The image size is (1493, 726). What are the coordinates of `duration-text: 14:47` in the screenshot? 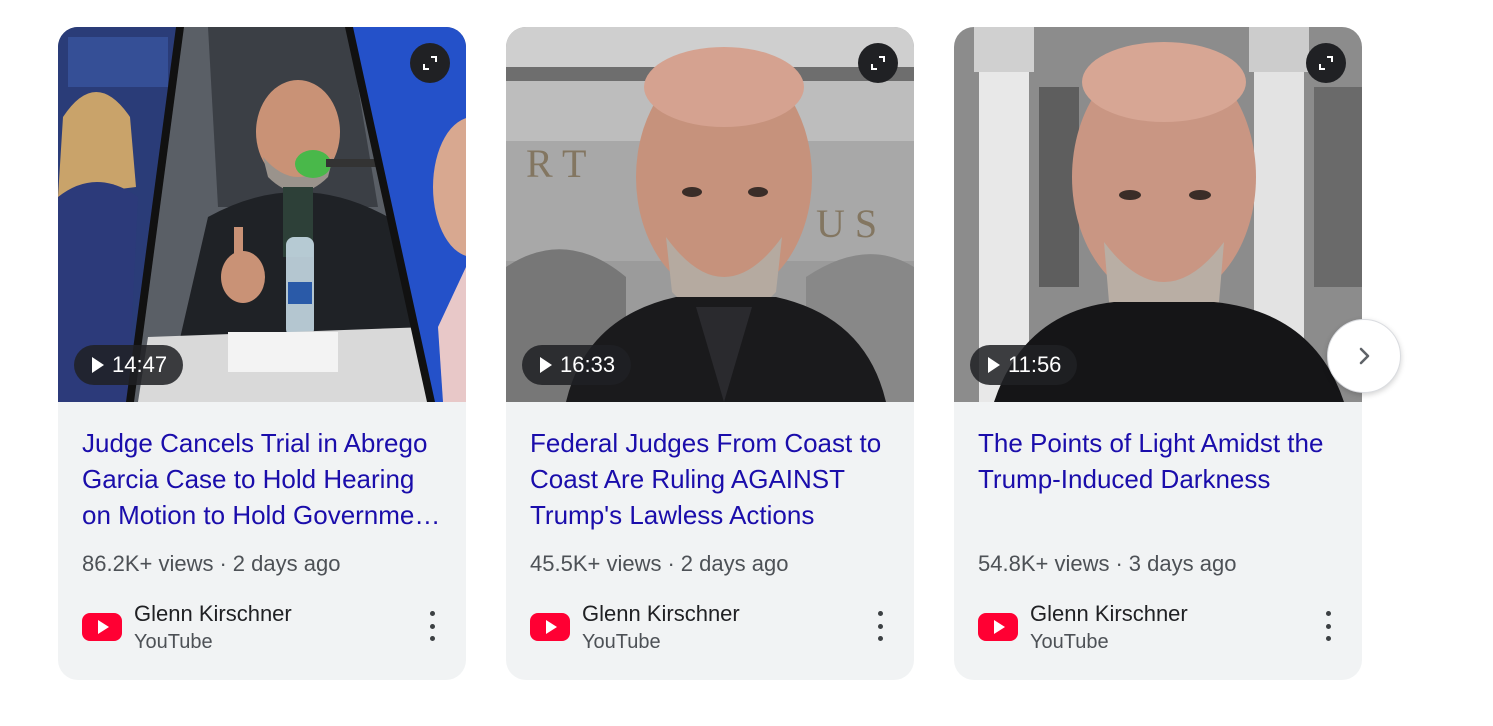 It's located at (140, 364).